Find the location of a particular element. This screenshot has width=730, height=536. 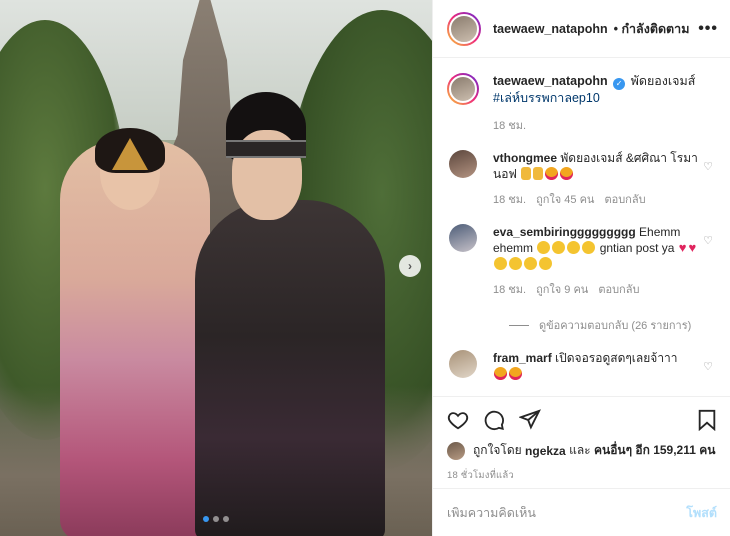

share-icon is located at coordinates (530, 420).